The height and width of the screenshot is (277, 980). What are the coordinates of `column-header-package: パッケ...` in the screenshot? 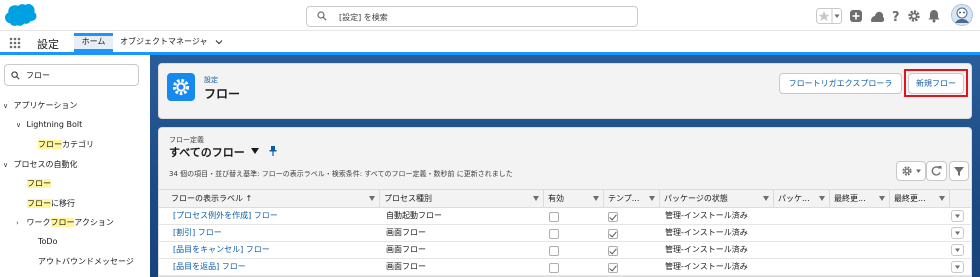 It's located at (801, 199).